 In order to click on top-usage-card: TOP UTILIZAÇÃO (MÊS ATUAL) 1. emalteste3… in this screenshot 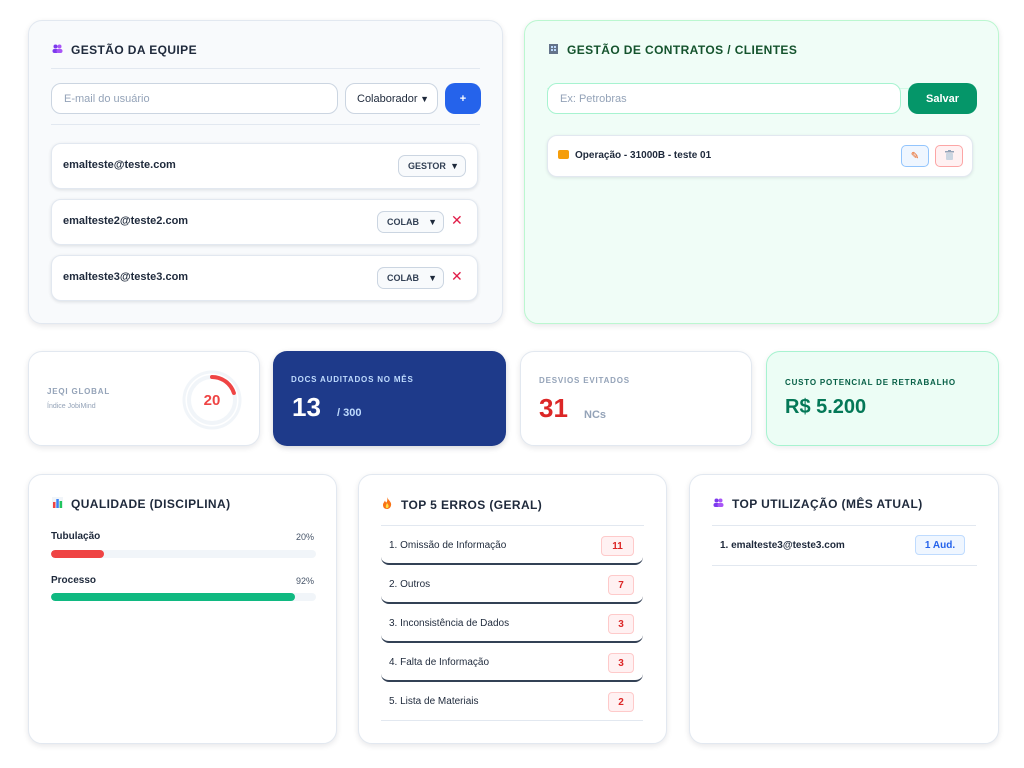, I will do `click(844, 609)`.